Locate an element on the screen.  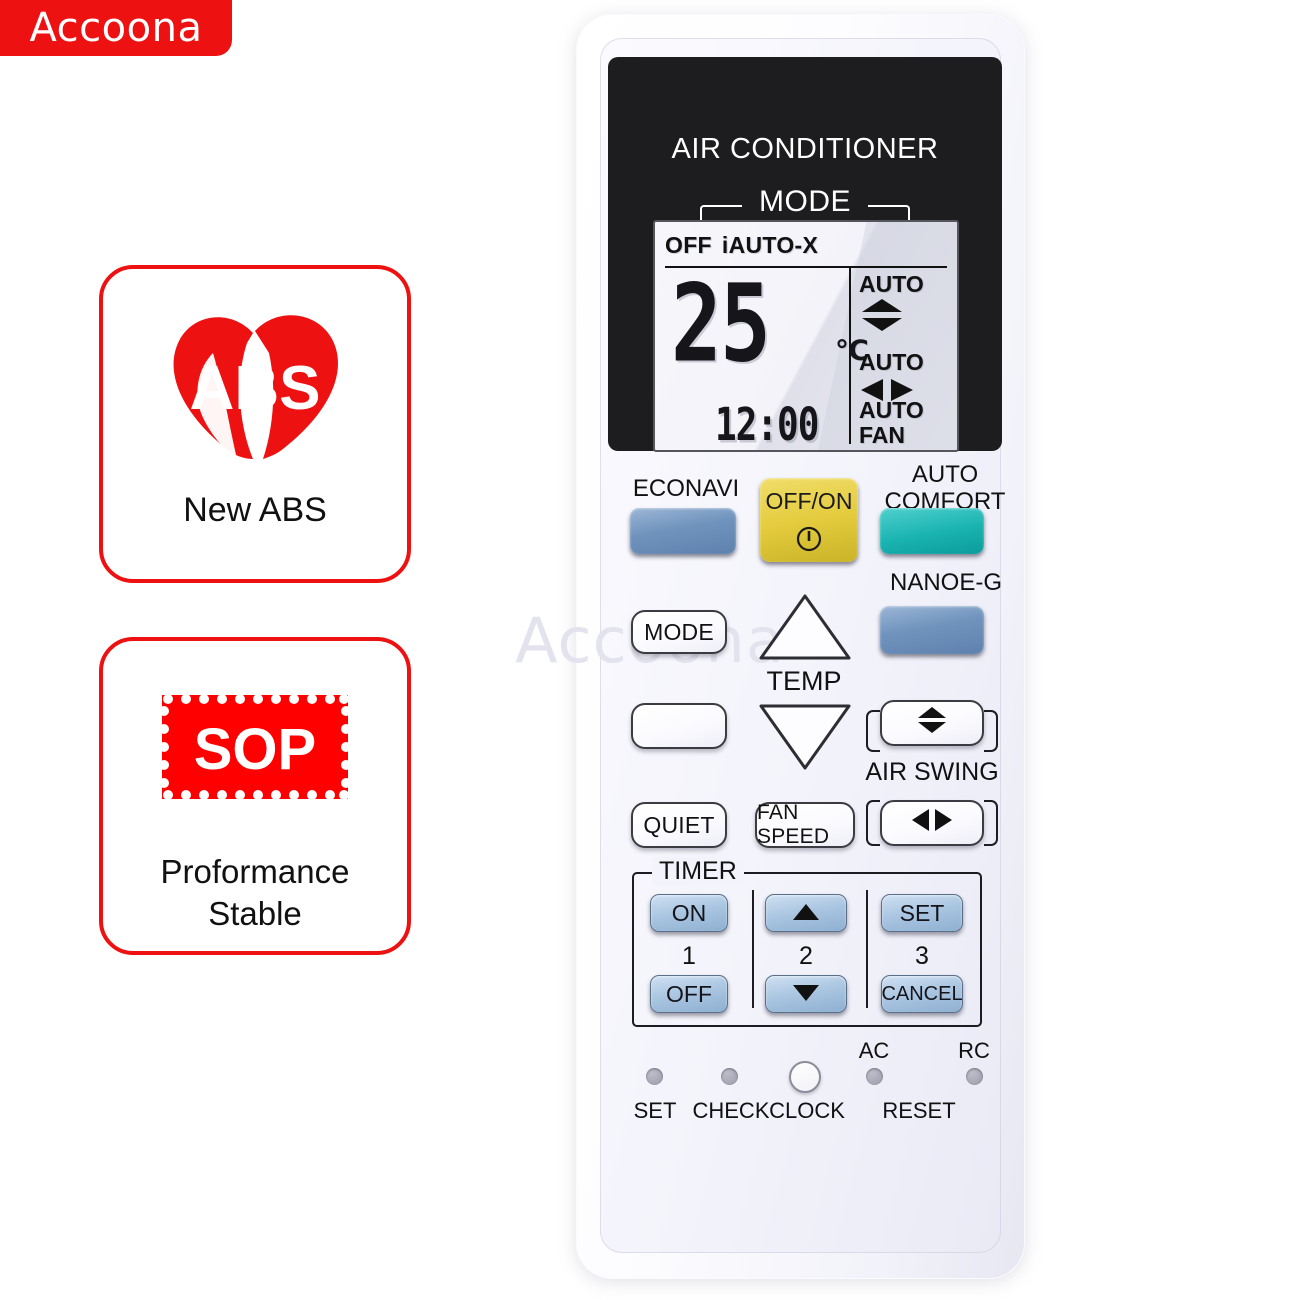
temp-up-button is located at coordinates (805, 630).